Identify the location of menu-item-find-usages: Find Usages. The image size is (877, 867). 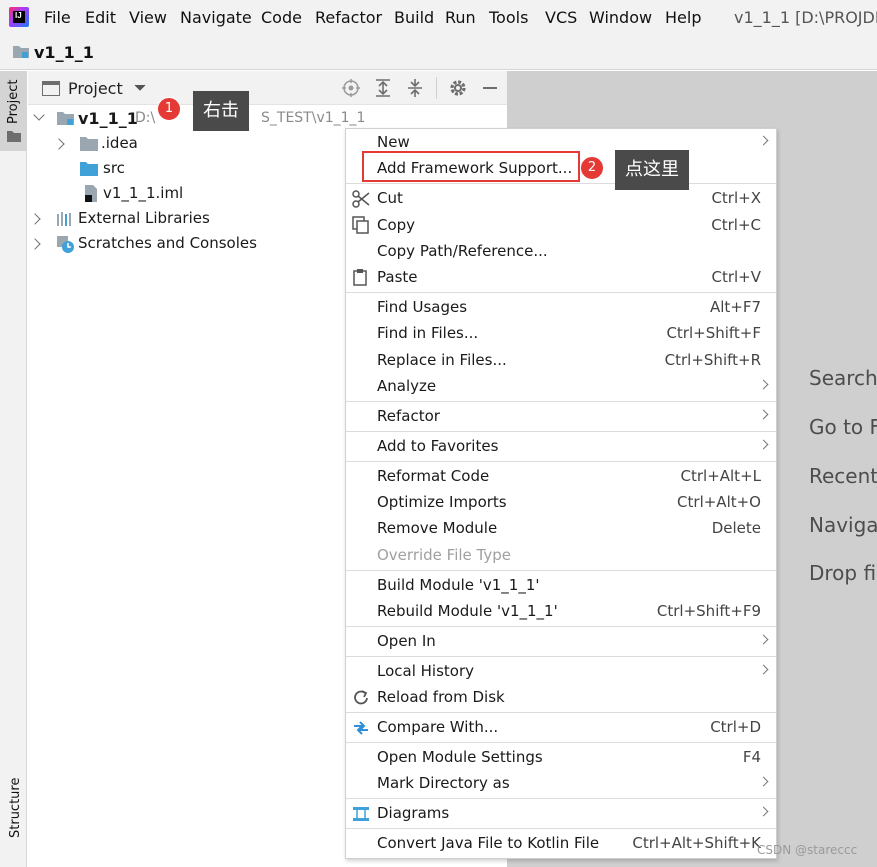
(422, 307).